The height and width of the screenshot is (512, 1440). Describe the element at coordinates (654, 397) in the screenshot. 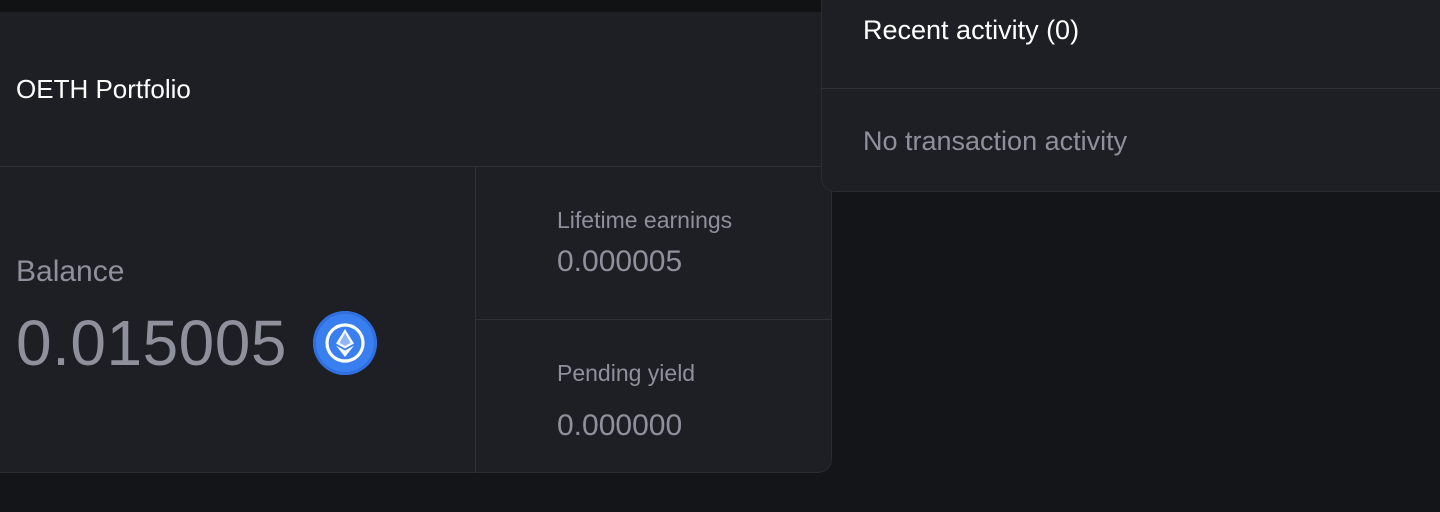

I see `pending-yield-panel: Pending yield 0.000000` at that location.